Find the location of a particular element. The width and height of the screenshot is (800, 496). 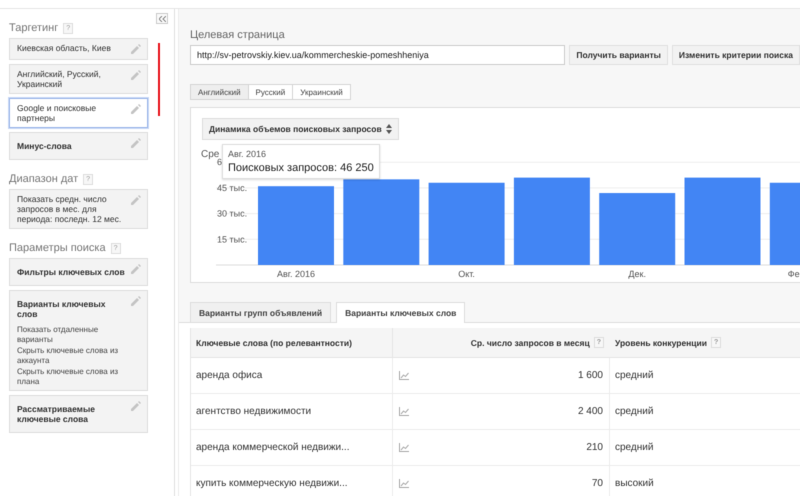

results-tab: Варианты ключевых слов is located at coordinates (401, 312).